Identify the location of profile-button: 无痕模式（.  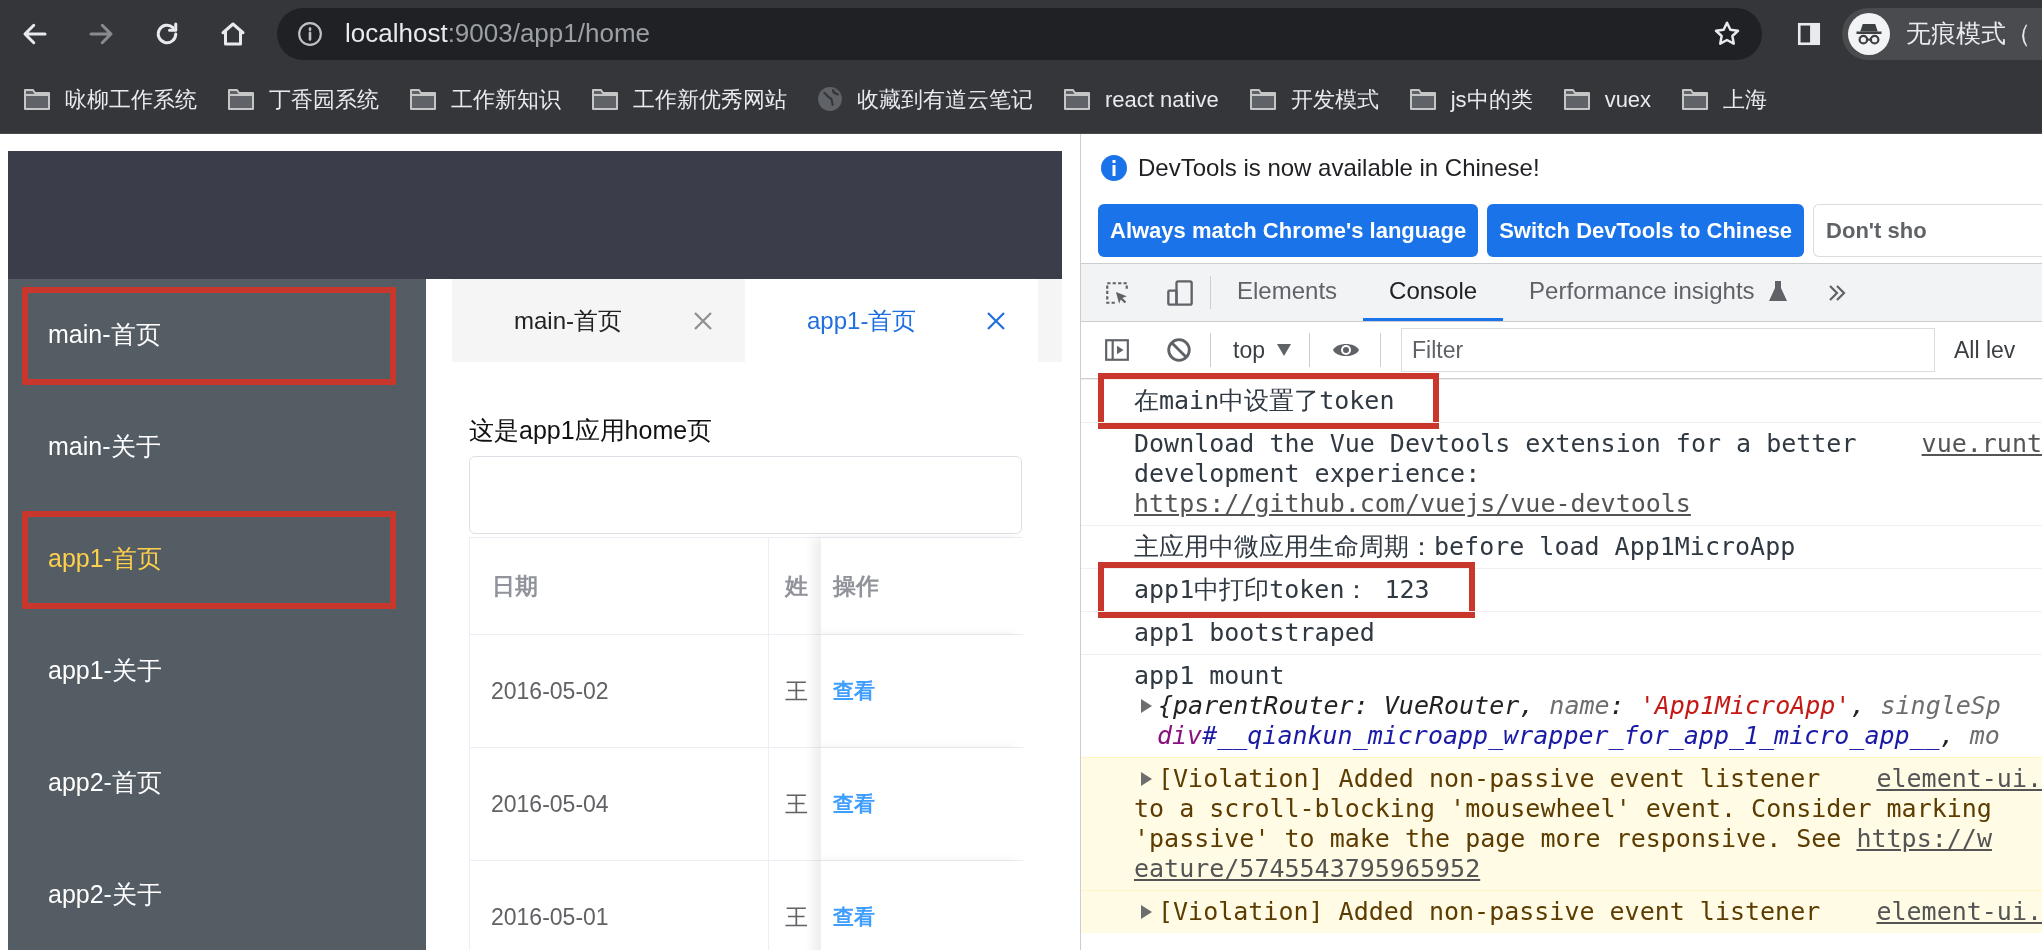
(1942, 33).